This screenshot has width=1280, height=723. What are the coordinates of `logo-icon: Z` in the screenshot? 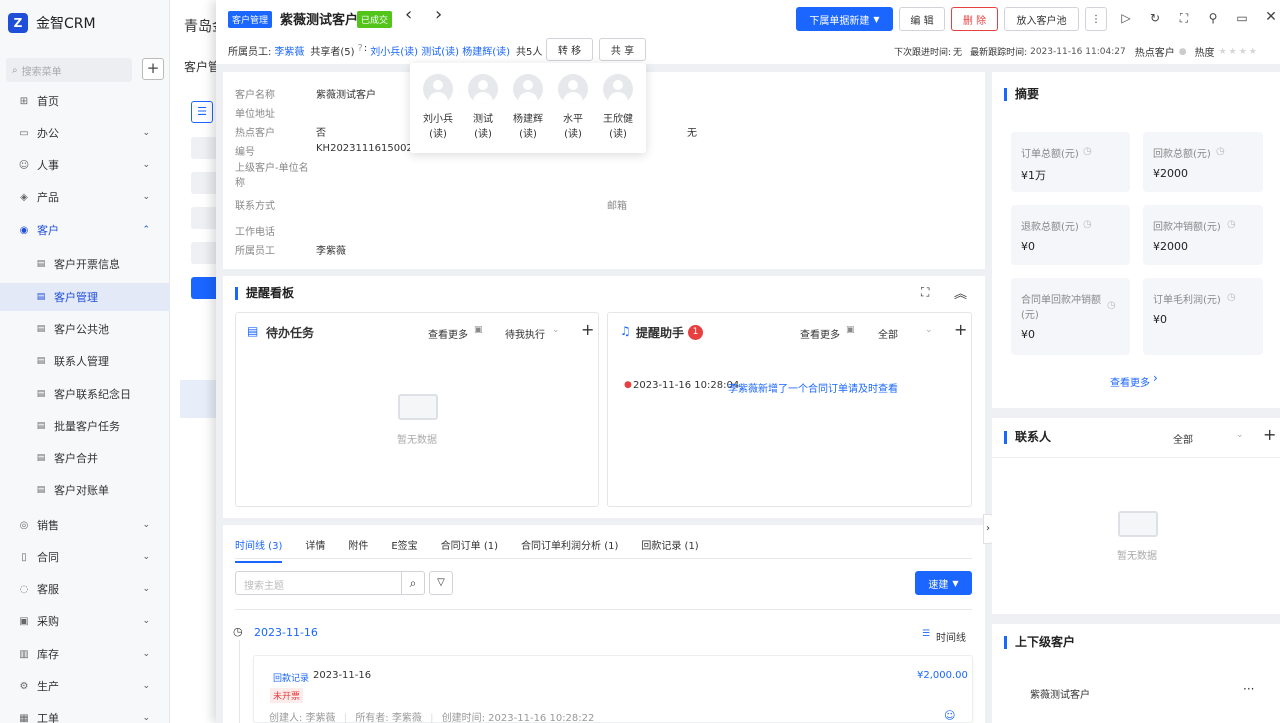 It's located at (18, 23).